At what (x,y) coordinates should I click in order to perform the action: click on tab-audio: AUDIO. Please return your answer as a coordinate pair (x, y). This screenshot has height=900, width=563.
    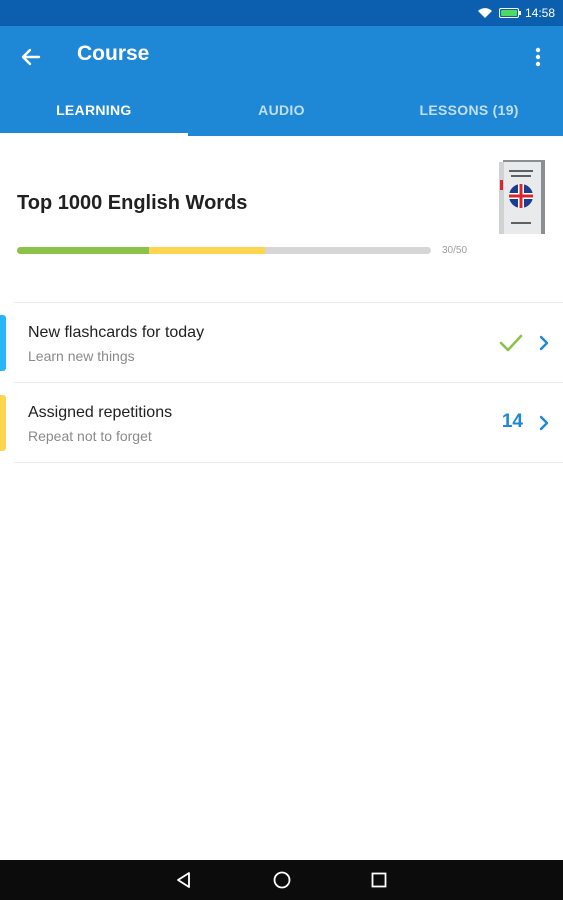
    Looking at the image, I should click on (282, 110).